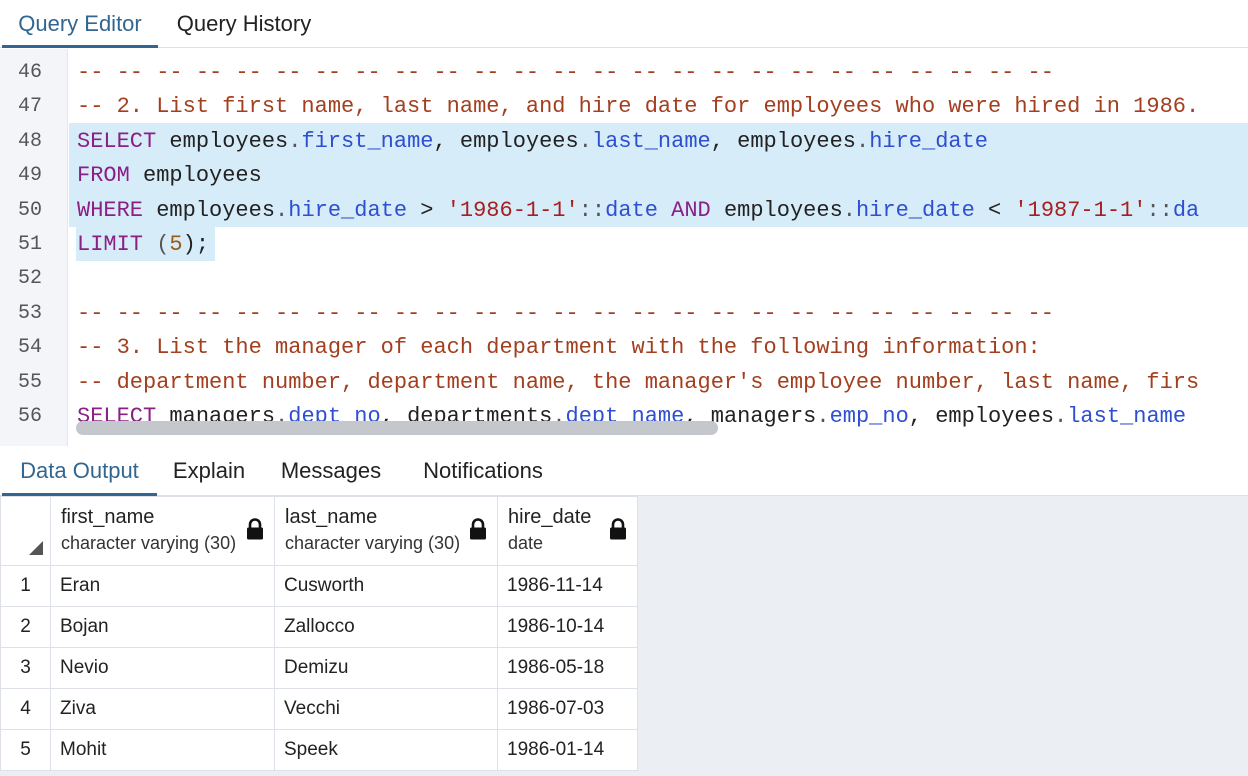  I want to click on line-number: 56, so click(29, 416).